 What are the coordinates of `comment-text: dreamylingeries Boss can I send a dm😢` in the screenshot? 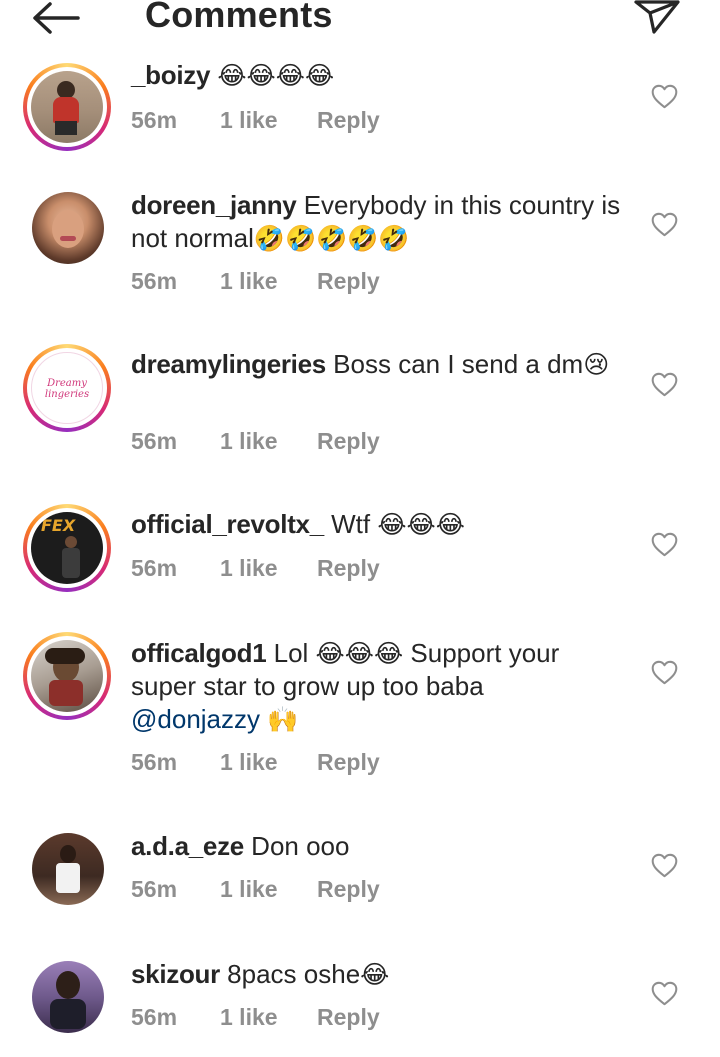 It's located at (376, 364).